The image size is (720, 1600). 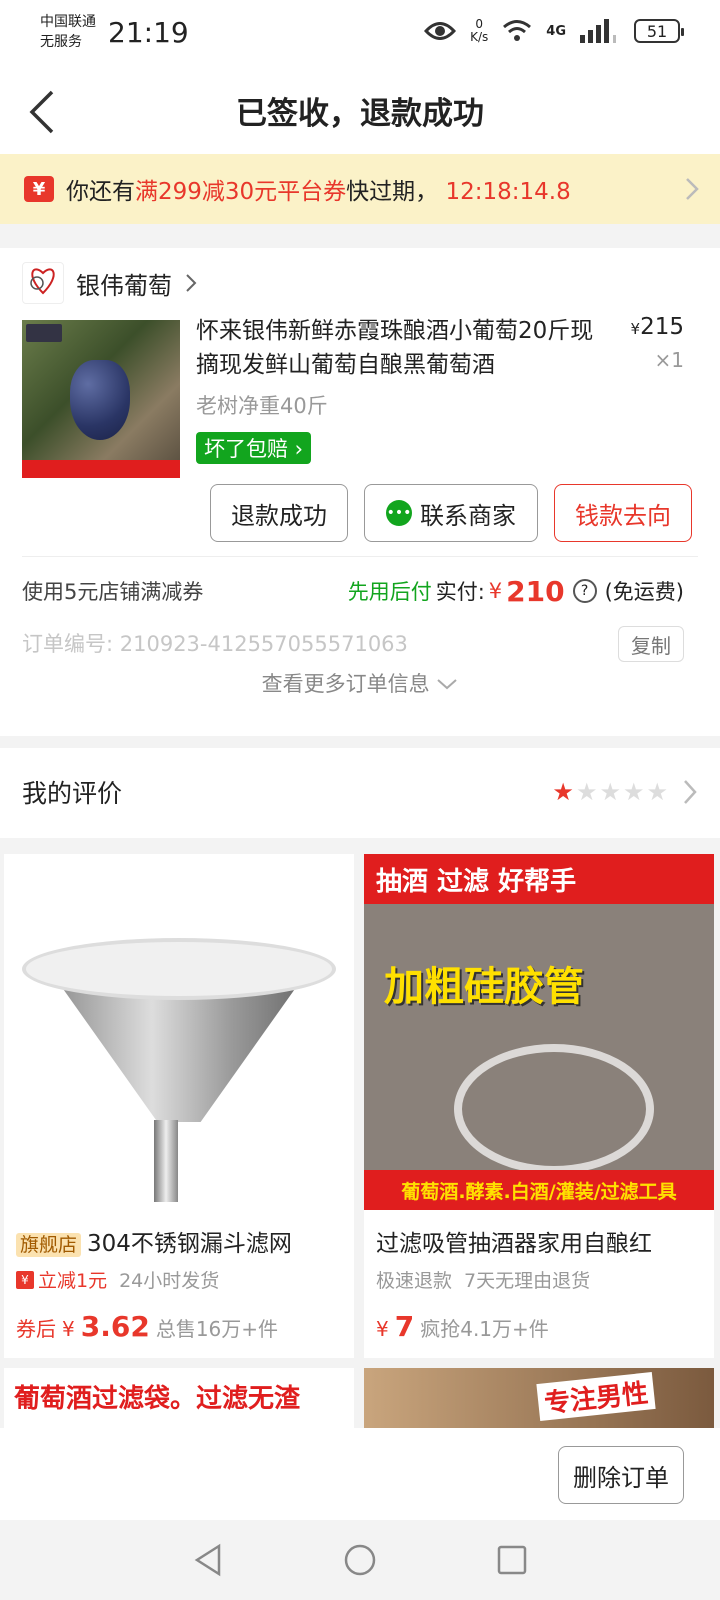 I want to click on guarantee-badge: 坏了包赔 ›, so click(x=254, y=448).